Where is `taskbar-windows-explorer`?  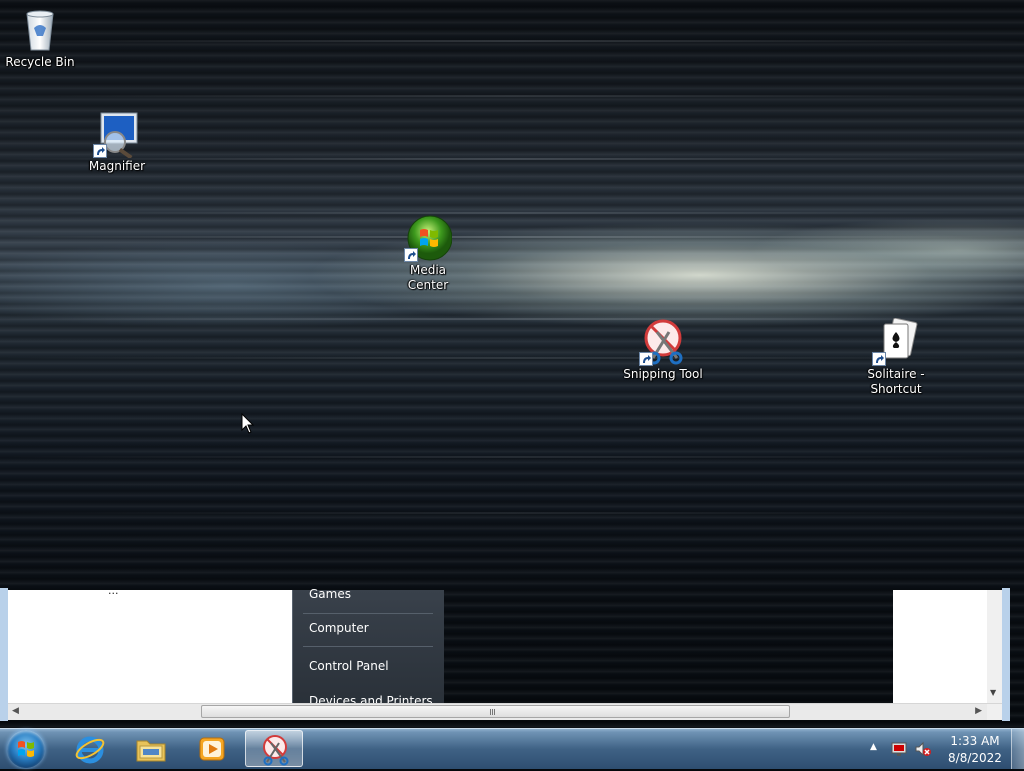 taskbar-windows-explorer is located at coordinates (151, 748).